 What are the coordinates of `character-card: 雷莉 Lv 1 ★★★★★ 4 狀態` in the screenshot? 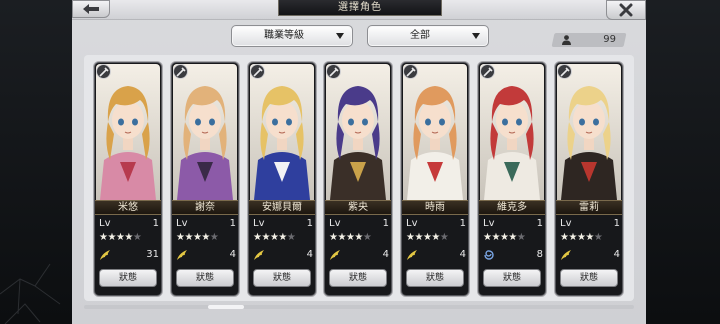 It's located at (589, 179).